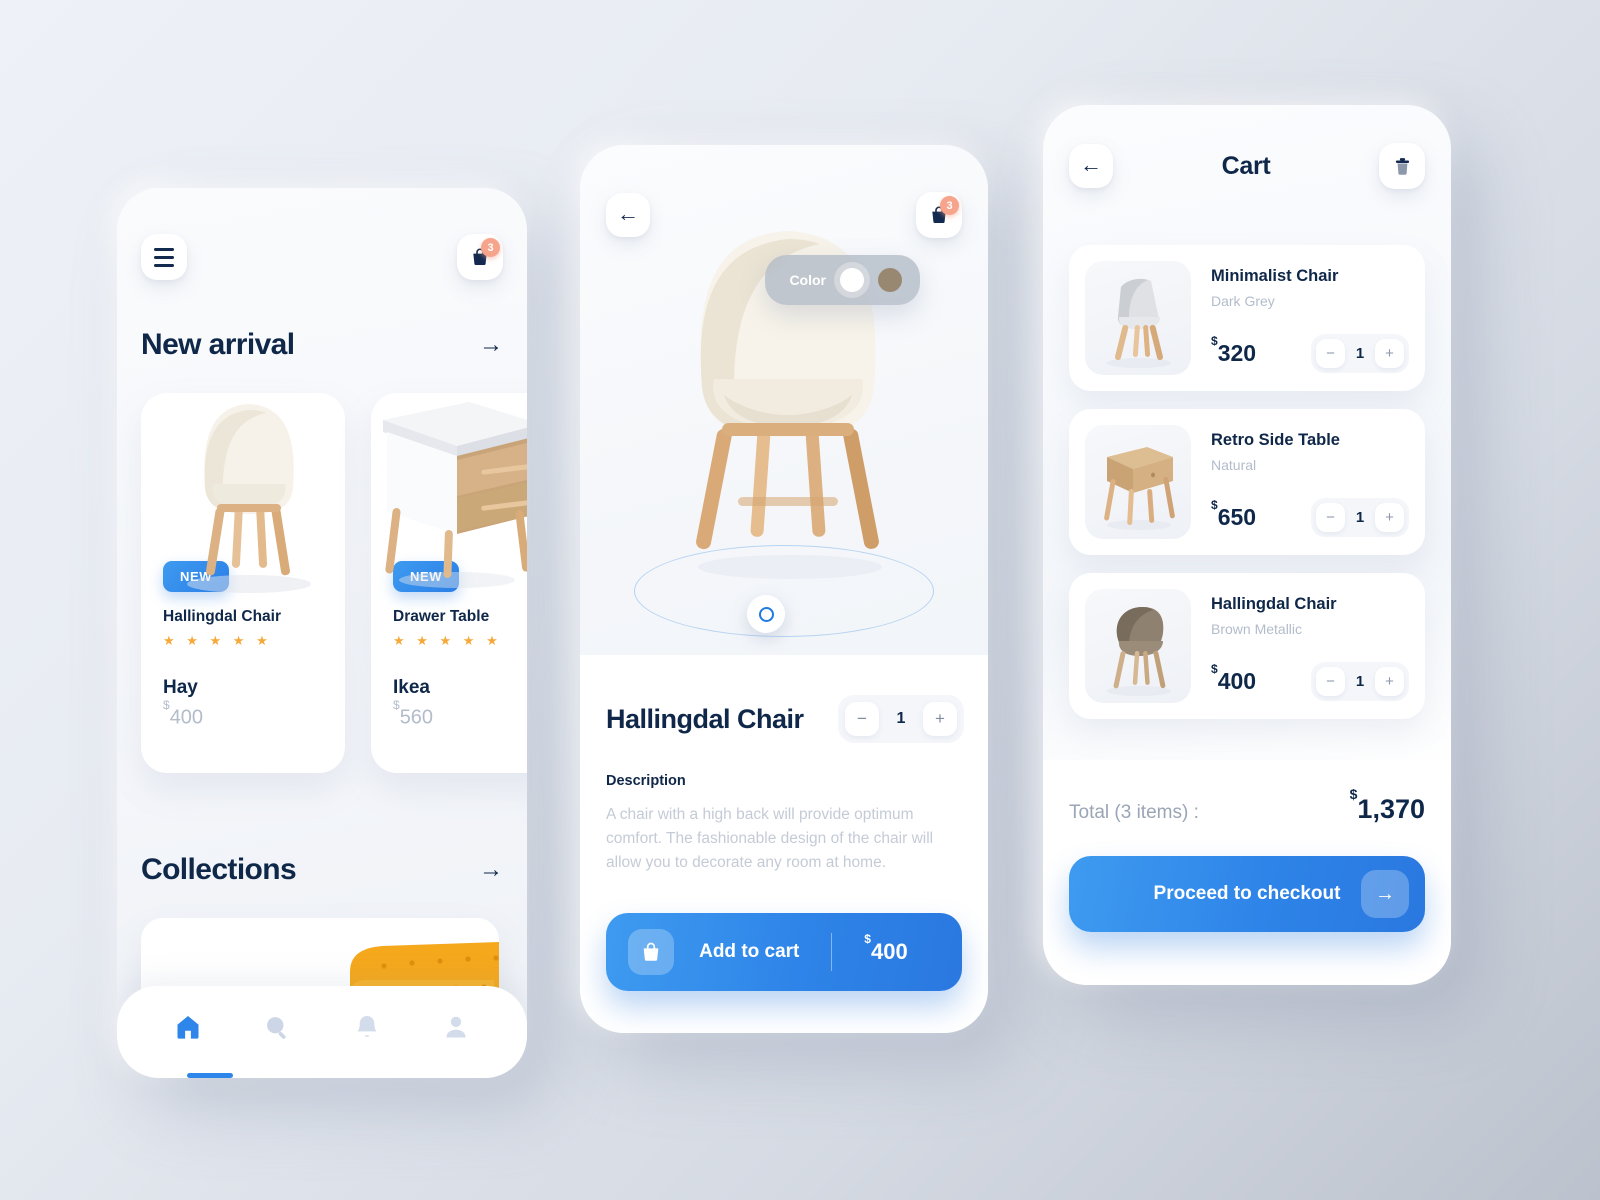  I want to click on rotate-360-handle, so click(766, 614).